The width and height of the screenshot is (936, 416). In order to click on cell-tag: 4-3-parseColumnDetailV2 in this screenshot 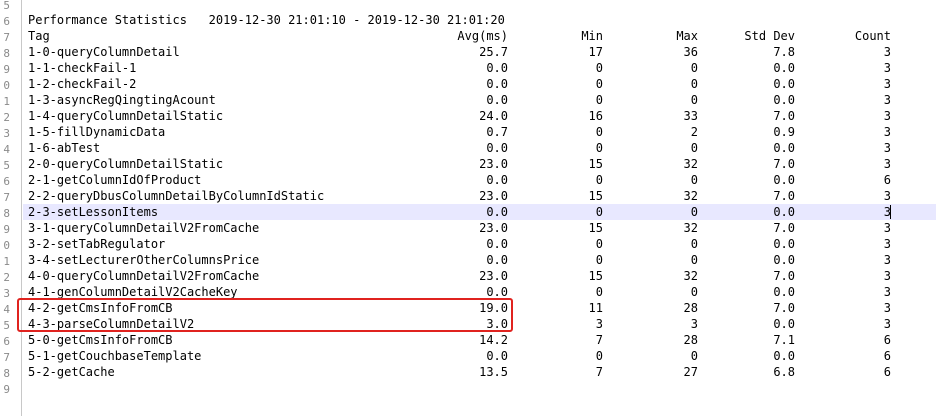, I will do `click(111, 324)`.